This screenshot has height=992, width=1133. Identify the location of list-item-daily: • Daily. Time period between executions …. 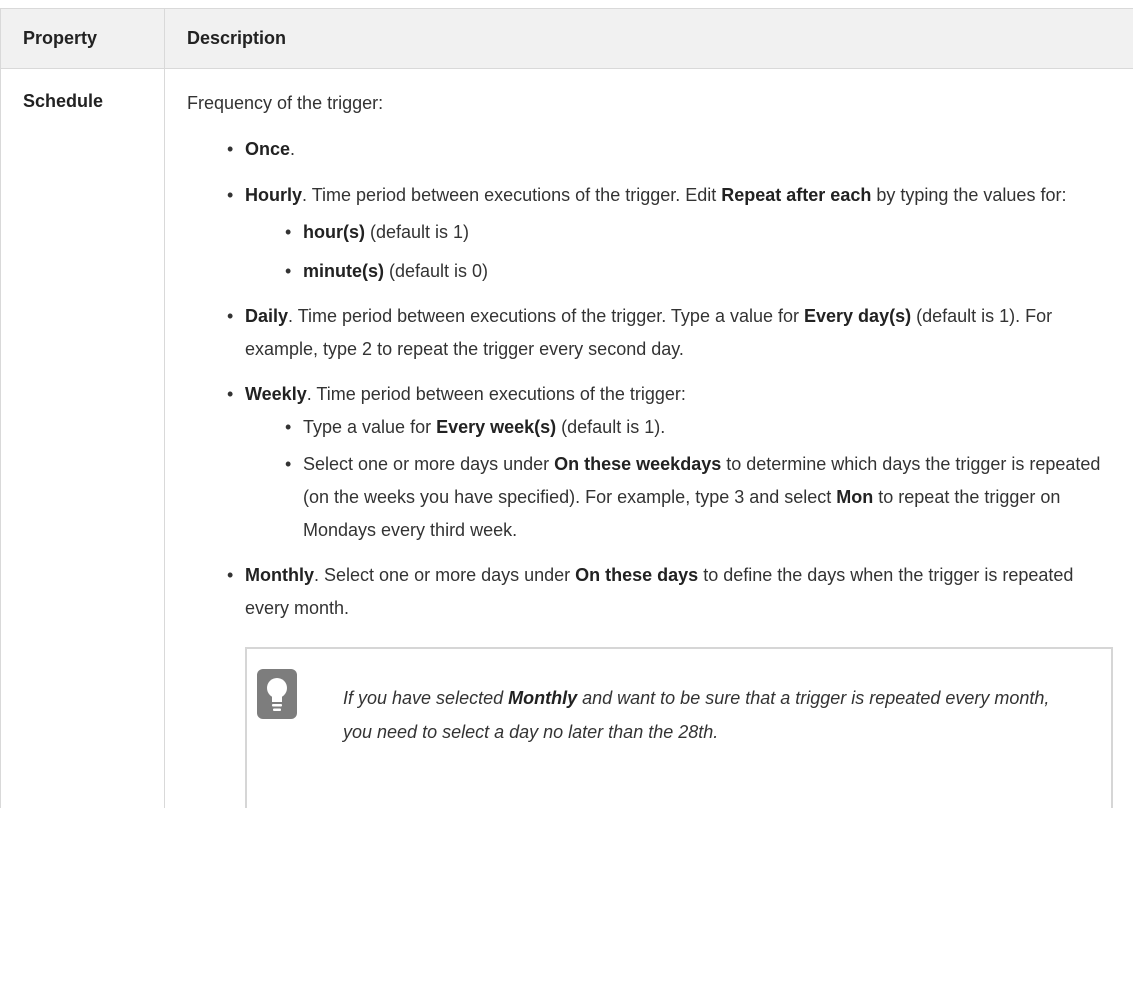
(649, 333).